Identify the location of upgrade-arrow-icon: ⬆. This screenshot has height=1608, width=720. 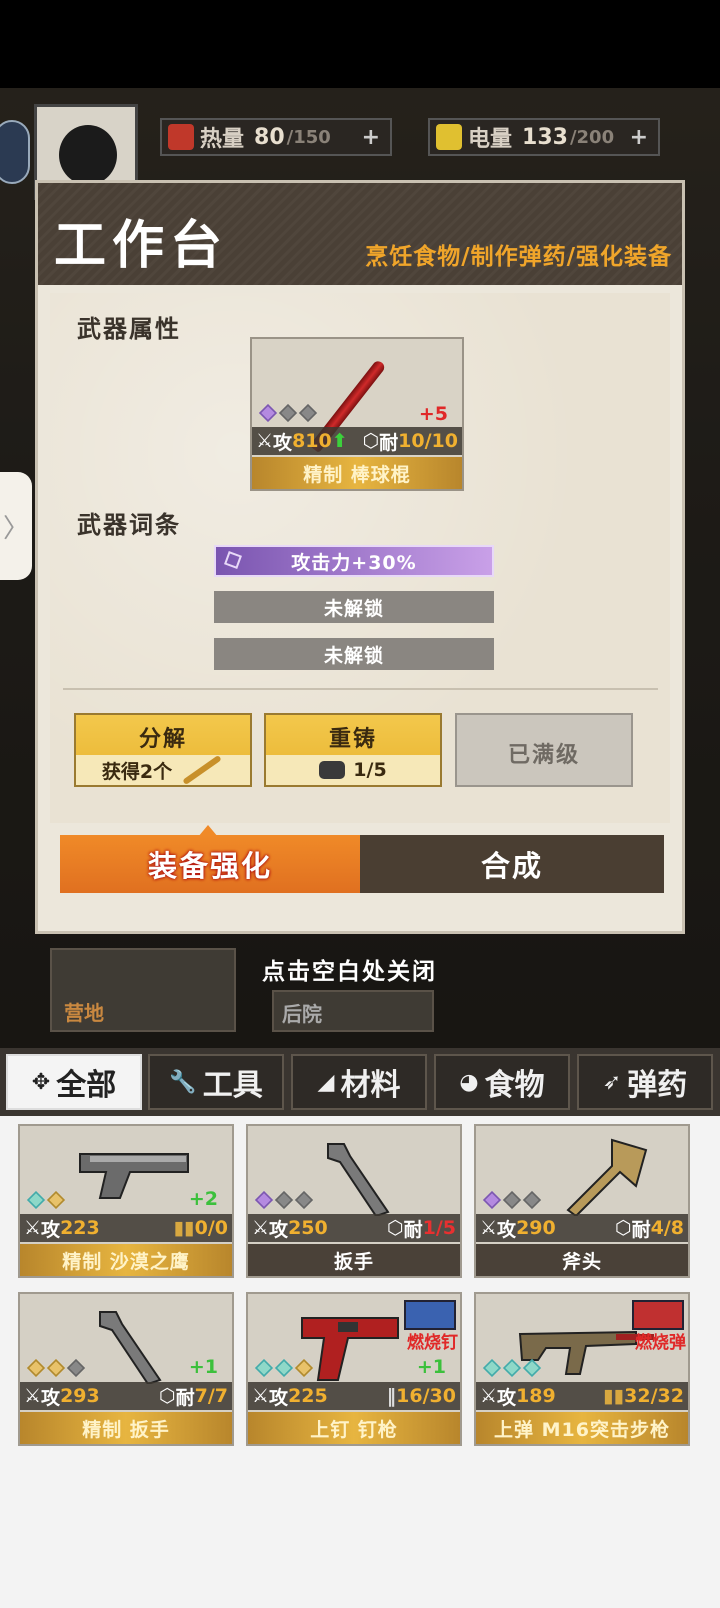
(339, 441).